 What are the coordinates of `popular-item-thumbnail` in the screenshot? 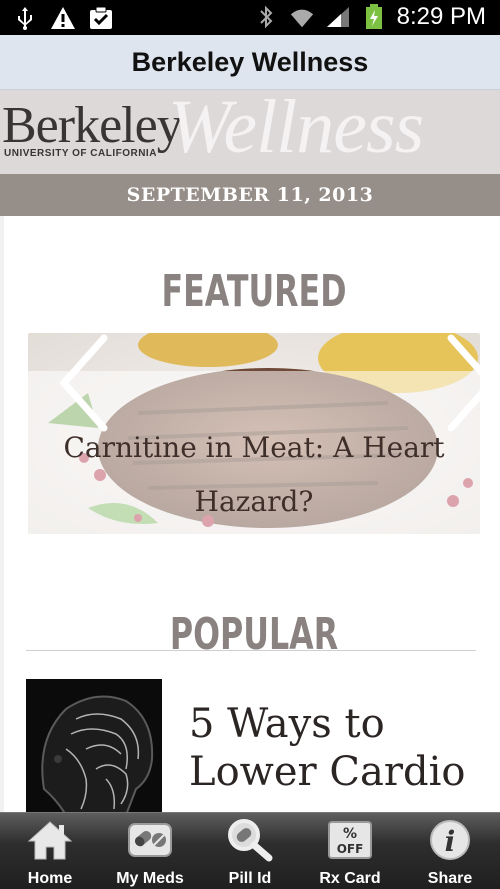 It's located at (94, 745).